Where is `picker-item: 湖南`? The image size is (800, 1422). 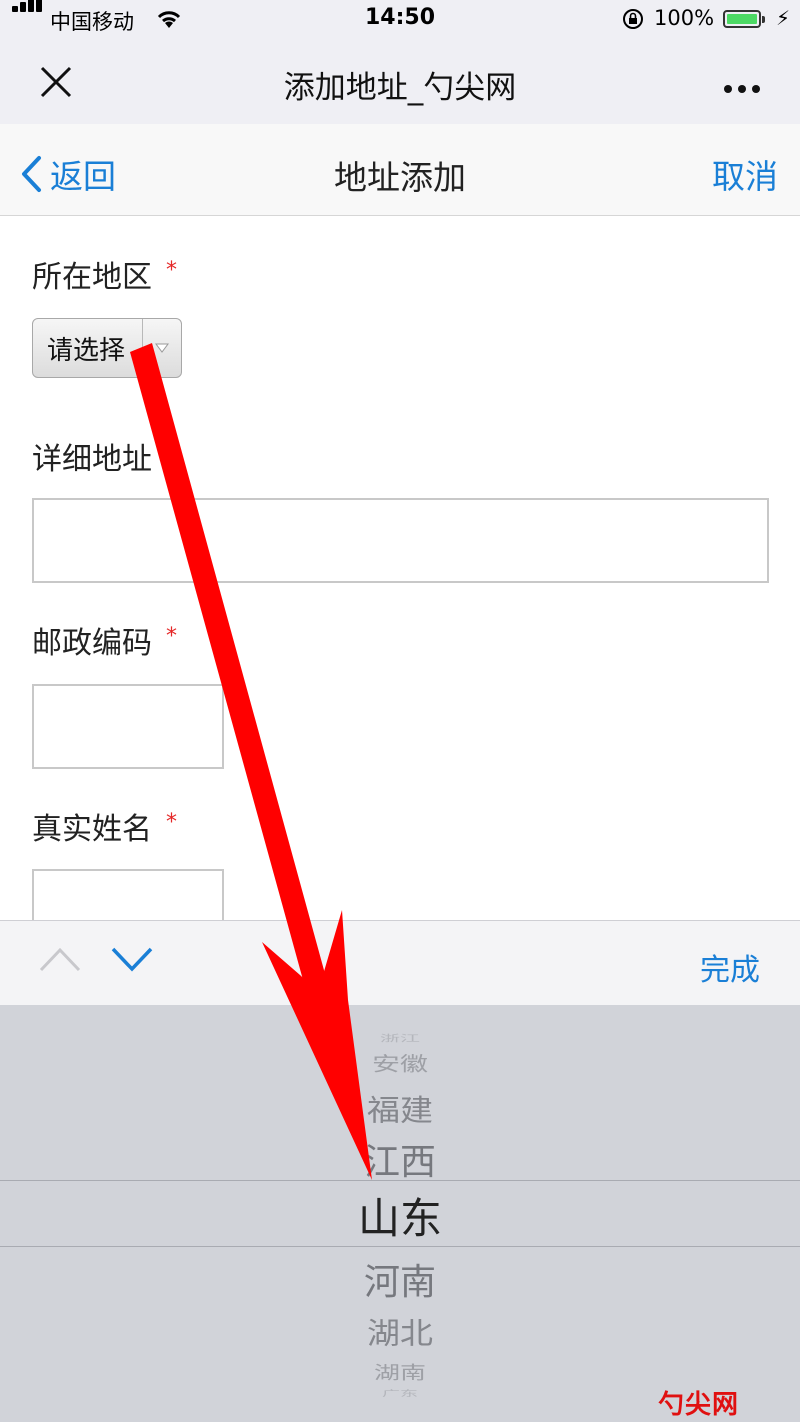
picker-item: 湖南 is located at coordinates (400, 1372).